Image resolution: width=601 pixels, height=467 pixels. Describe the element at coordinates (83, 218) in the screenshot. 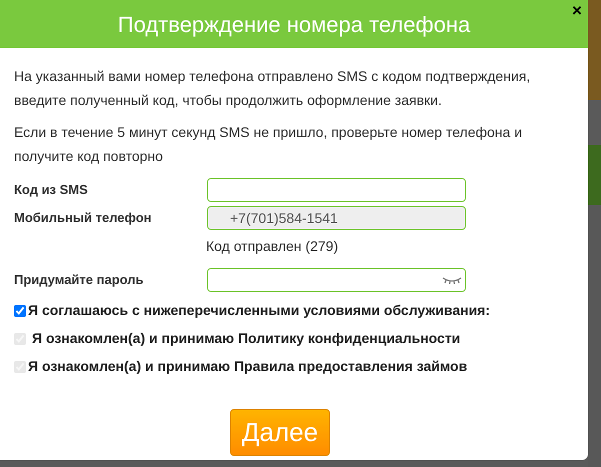

I see `field-label: Мобильный телефон` at that location.